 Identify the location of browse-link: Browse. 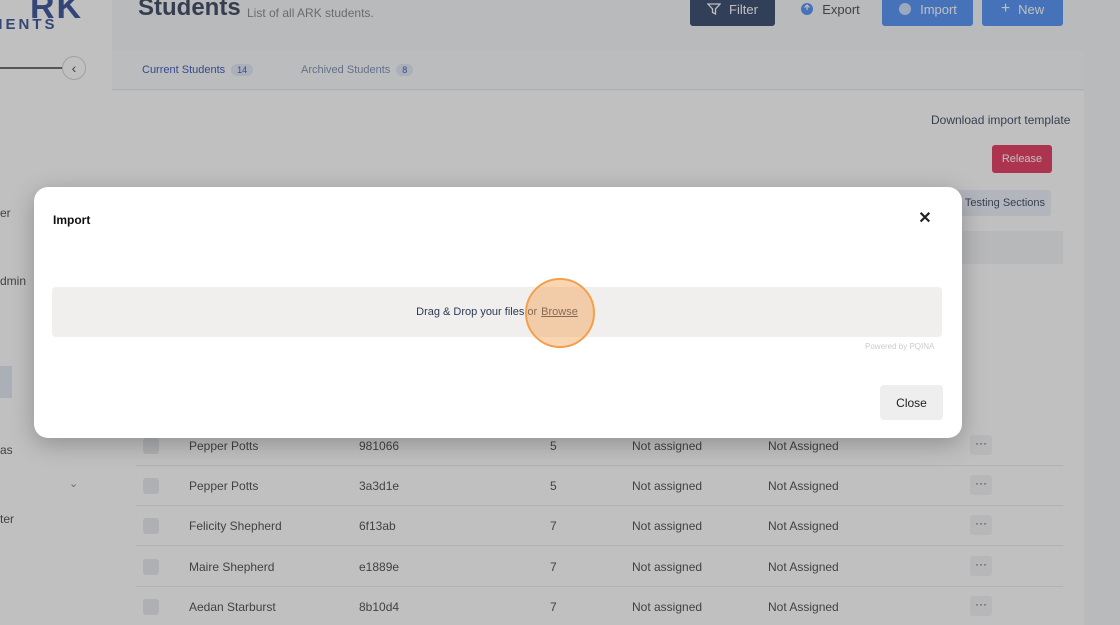
(559, 312).